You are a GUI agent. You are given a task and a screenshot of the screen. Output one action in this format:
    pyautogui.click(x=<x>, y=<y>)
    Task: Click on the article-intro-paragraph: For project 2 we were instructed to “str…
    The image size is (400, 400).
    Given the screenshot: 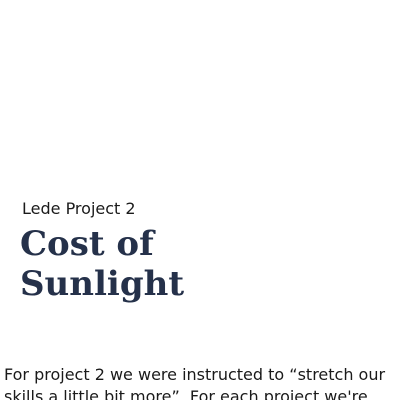 What is the action you would take?
    pyautogui.click(x=202, y=382)
    